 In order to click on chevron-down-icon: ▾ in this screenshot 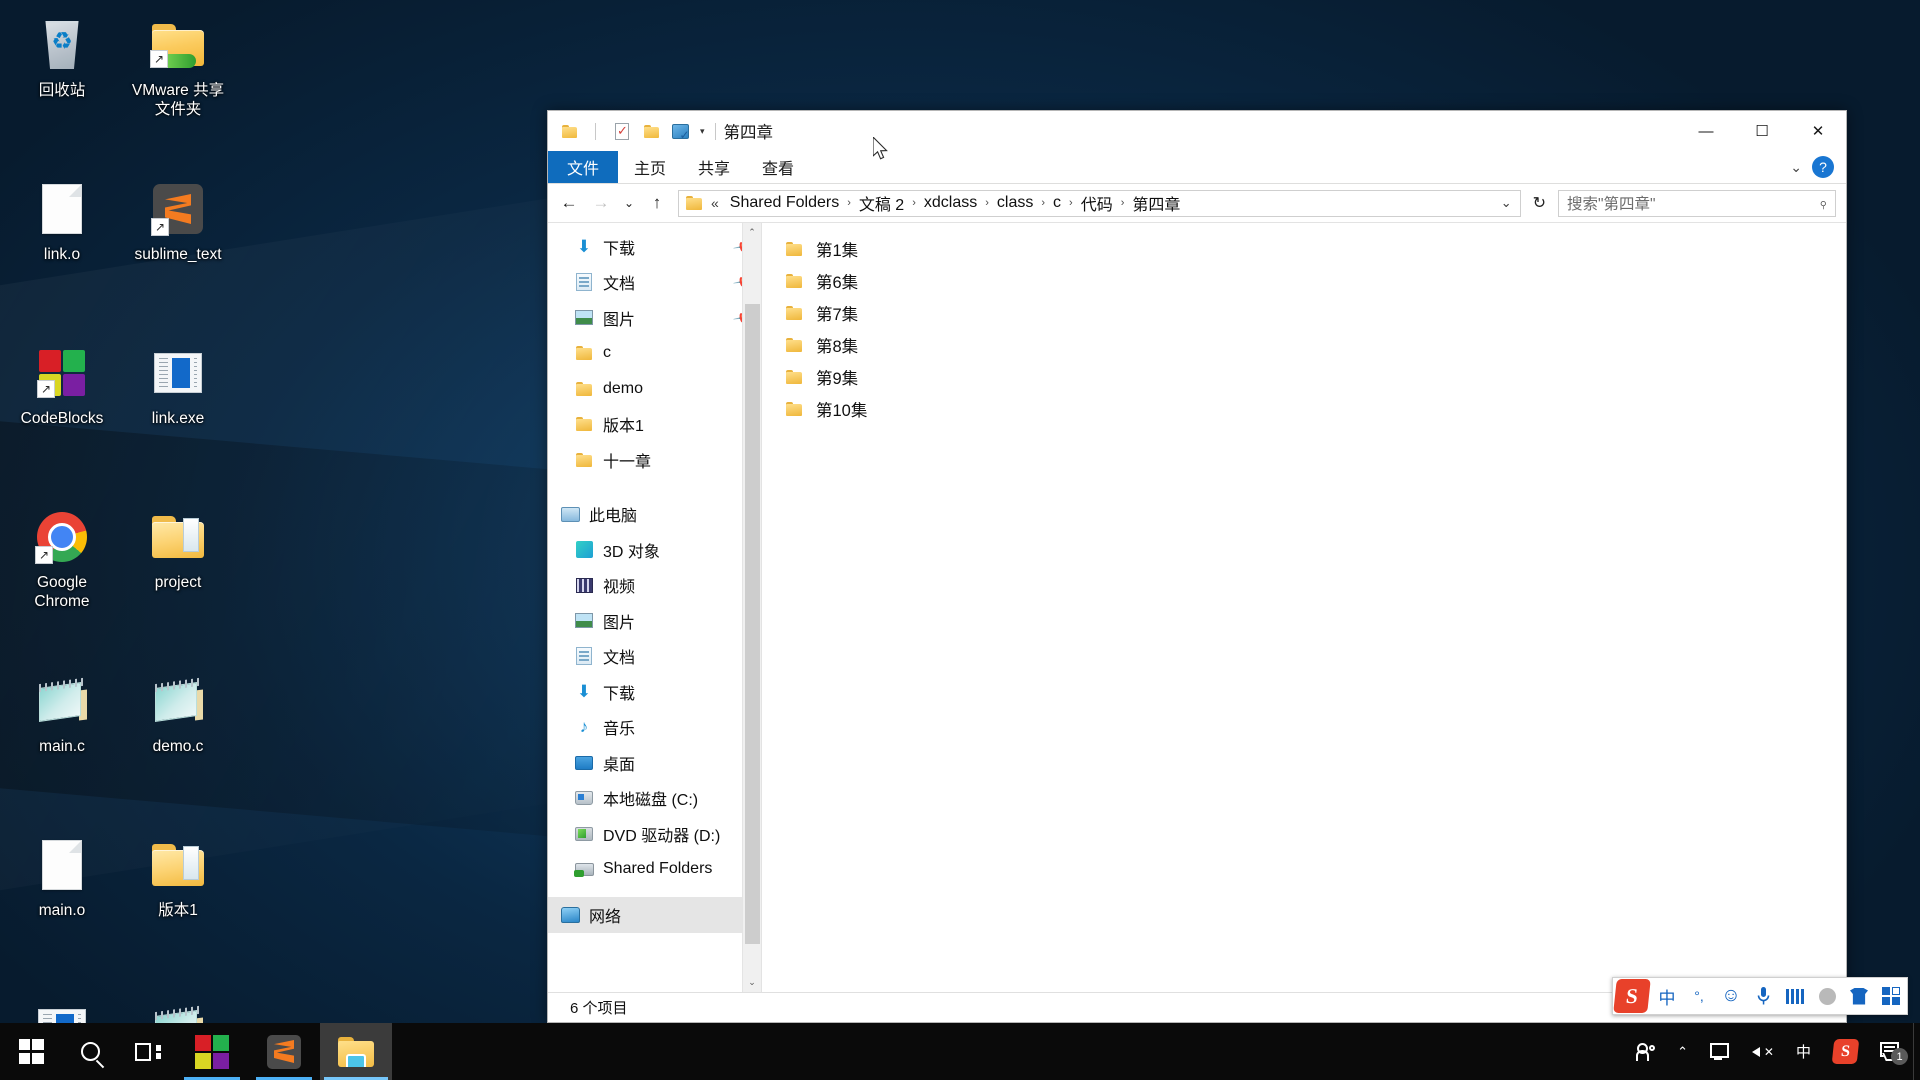, I will do `click(702, 131)`.